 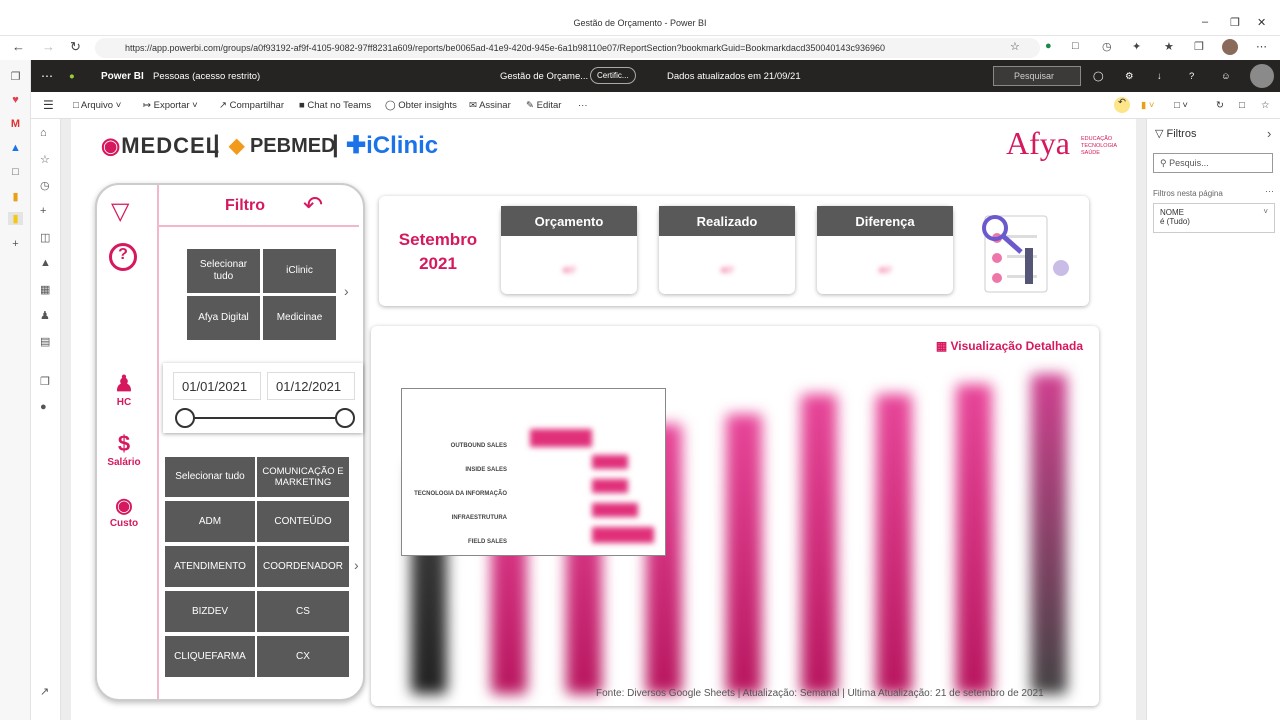 I want to click on shared-icon: ♟, so click(x=45, y=315).